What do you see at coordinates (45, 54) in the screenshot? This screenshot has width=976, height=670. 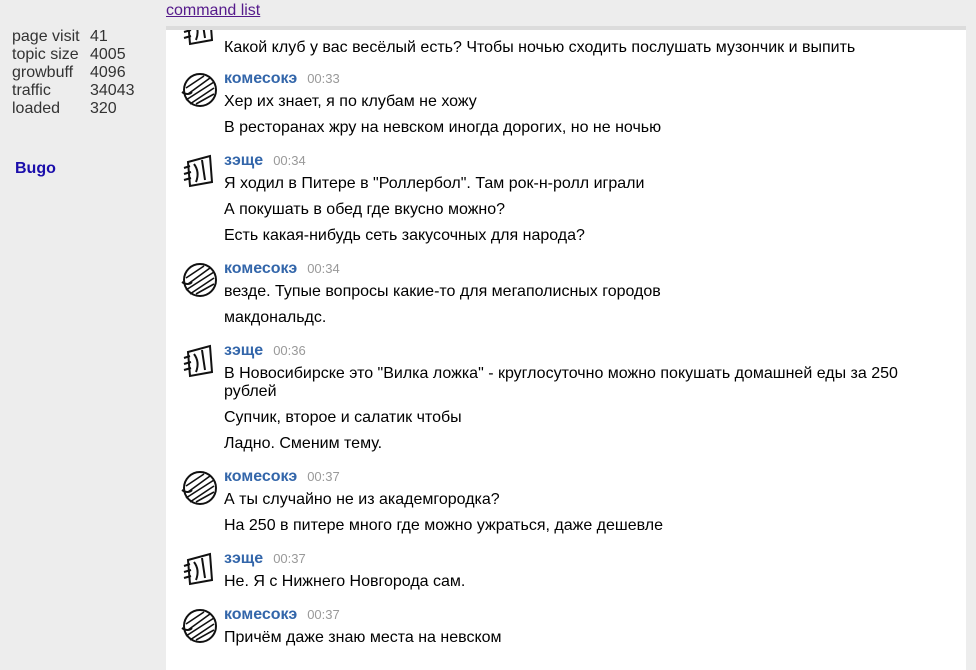 I see `stat-label: topic size` at bounding box center [45, 54].